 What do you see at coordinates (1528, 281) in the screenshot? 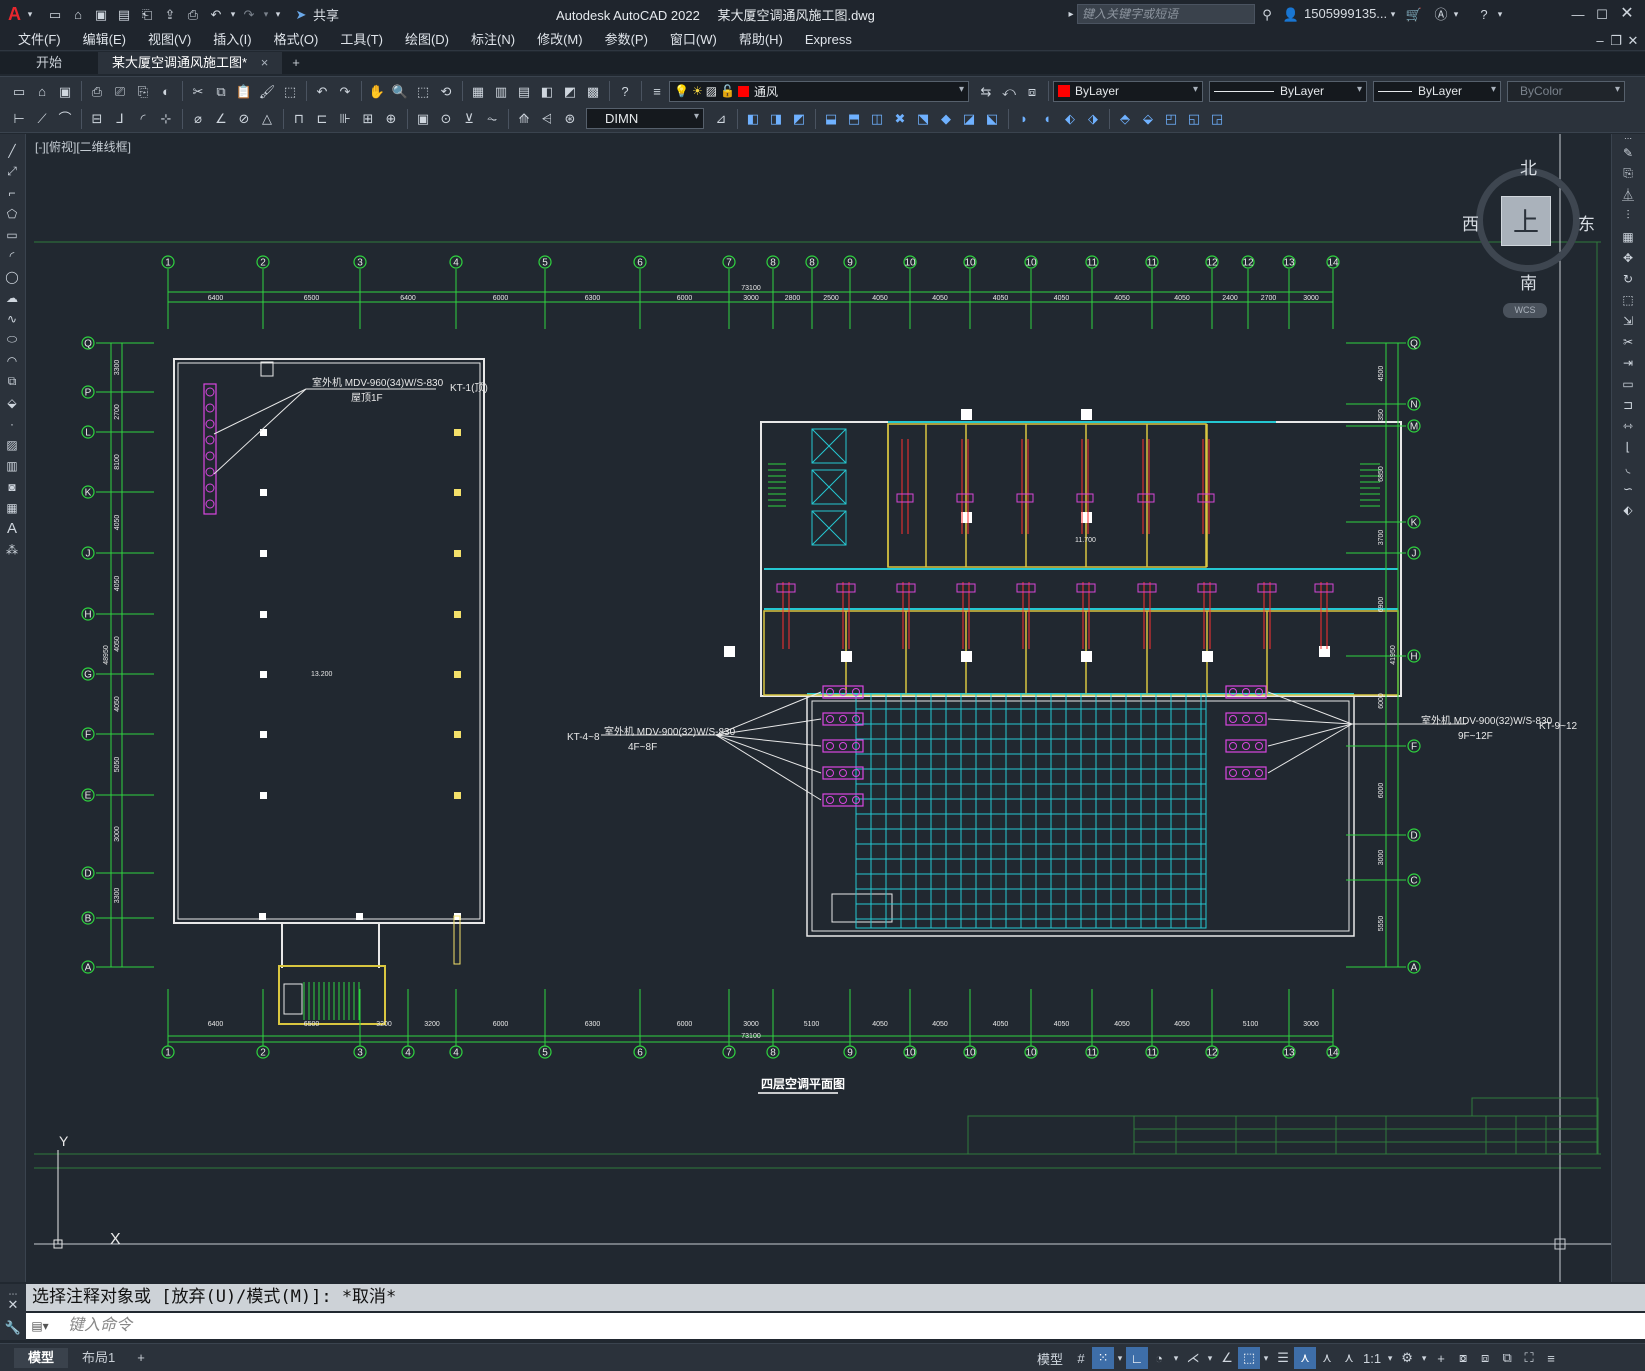
I see `compass-south: 南` at bounding box center [1528, 281].